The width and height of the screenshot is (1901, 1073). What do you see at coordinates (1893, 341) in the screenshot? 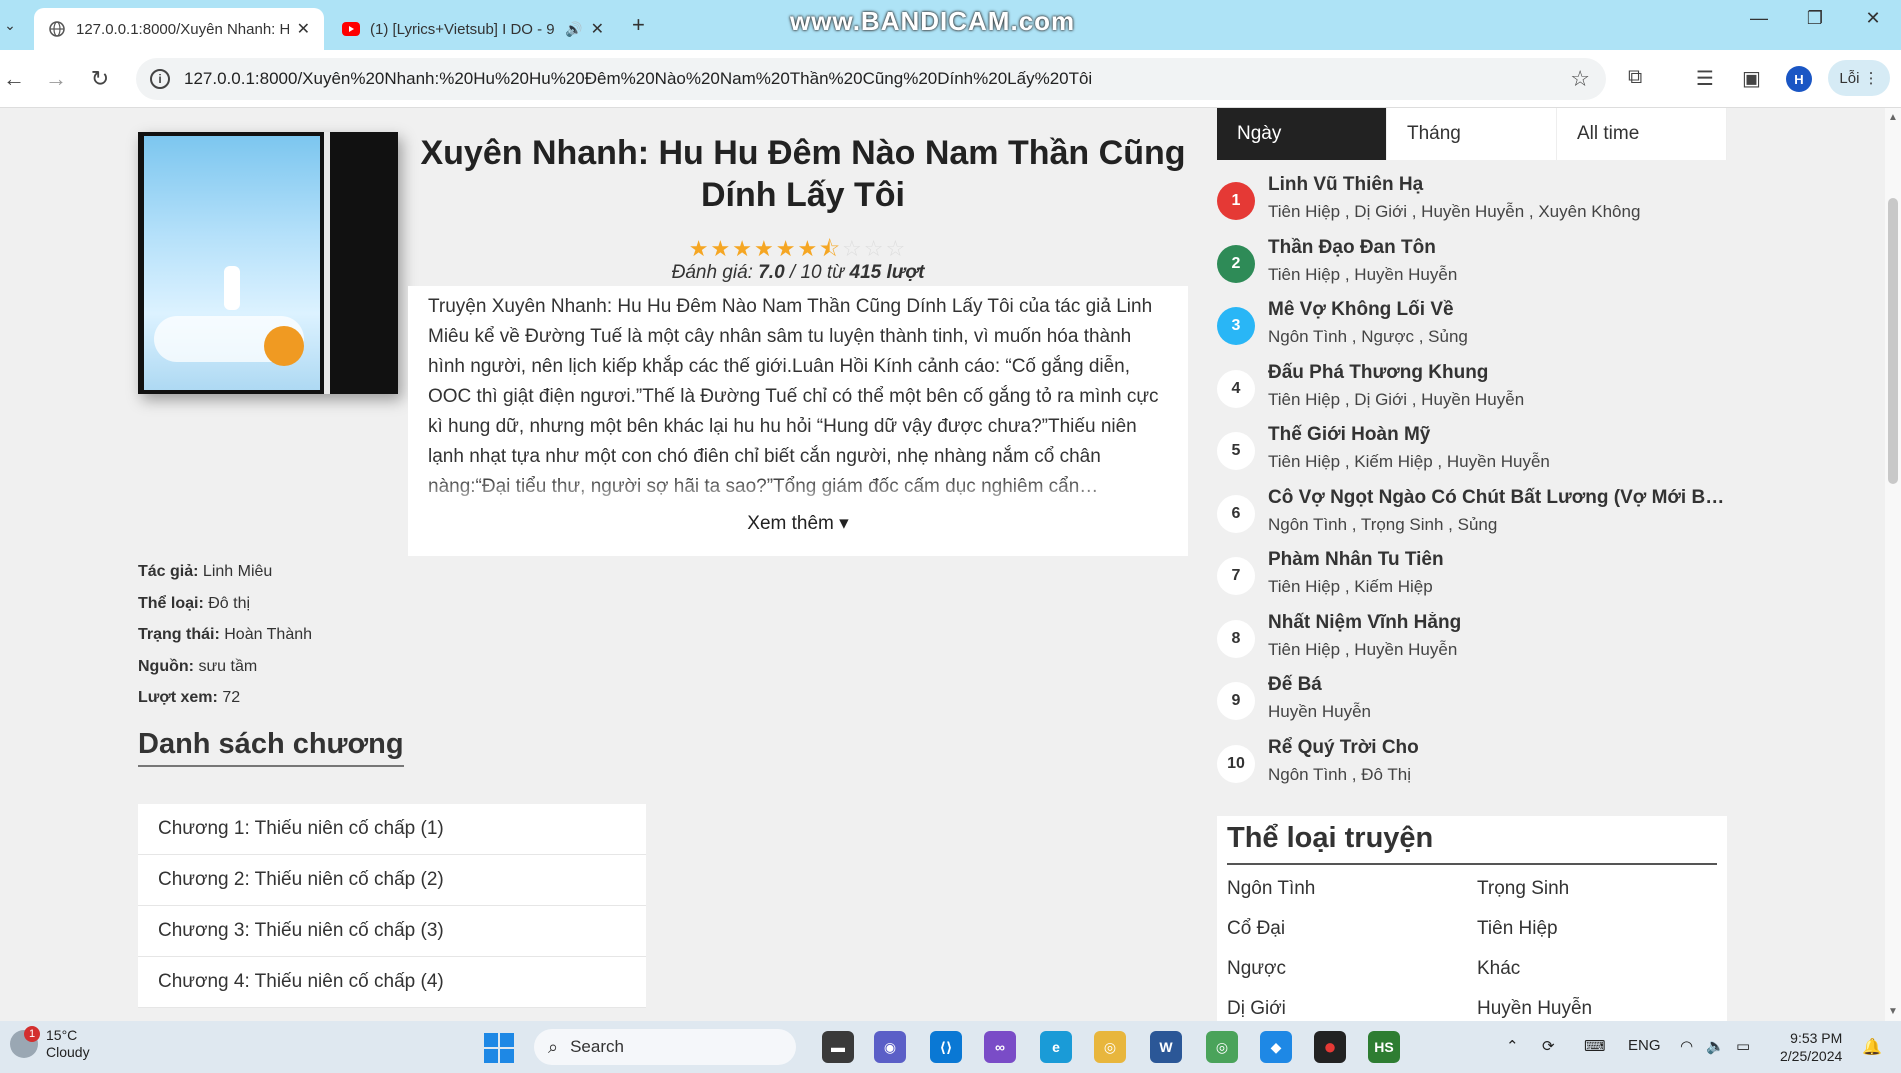
I see `scrollbar-thumb` at bounding box center [1893, 341].